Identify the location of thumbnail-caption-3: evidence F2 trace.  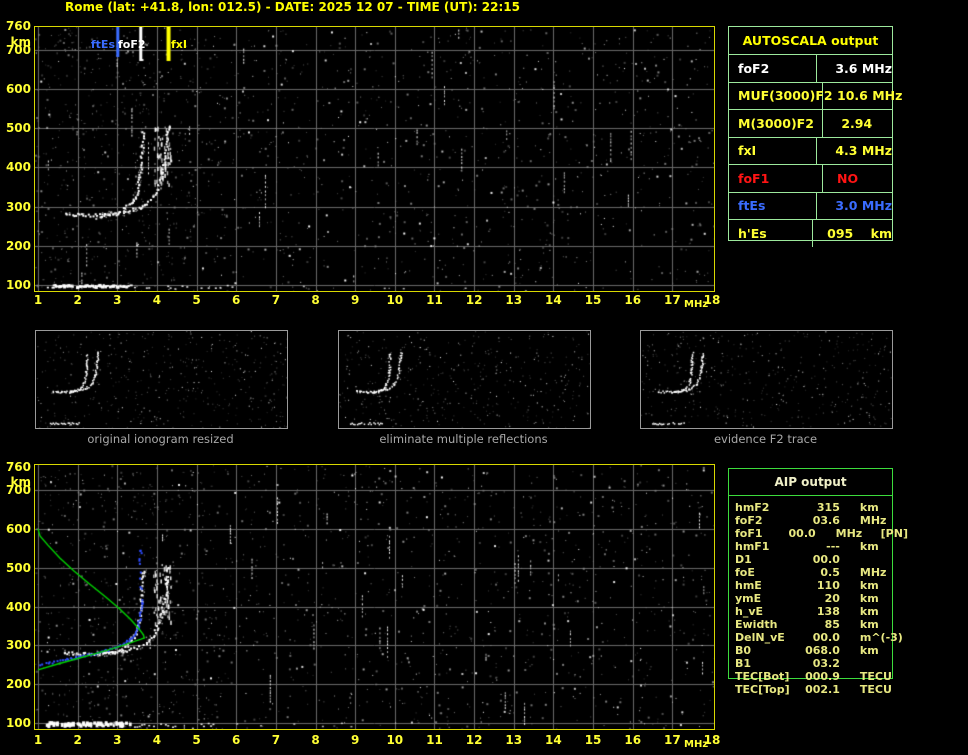
(765, 439).